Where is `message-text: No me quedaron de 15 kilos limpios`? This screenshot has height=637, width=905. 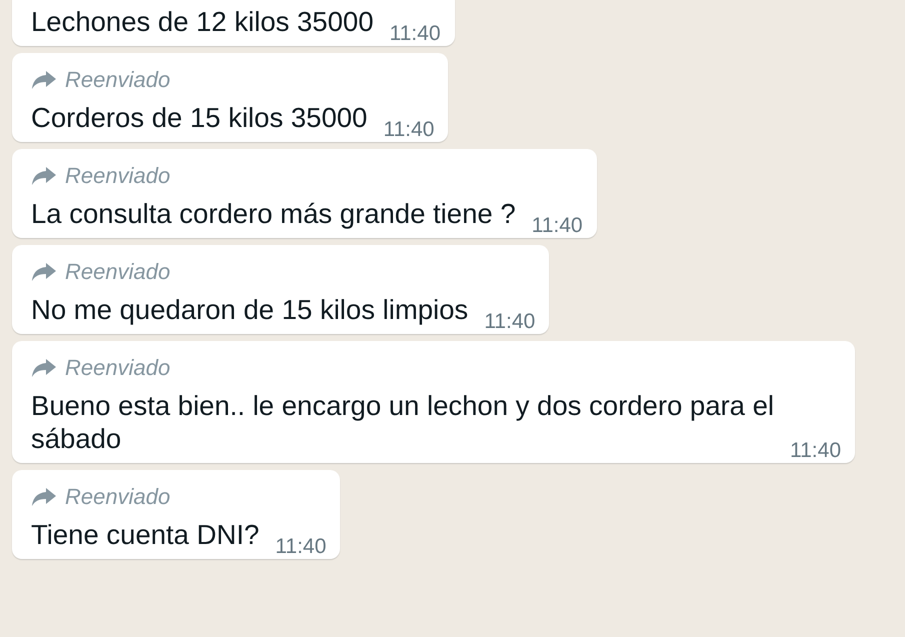
message-text: No me quedaron de 15 kilos limpios is located at coordinates (249, 309).